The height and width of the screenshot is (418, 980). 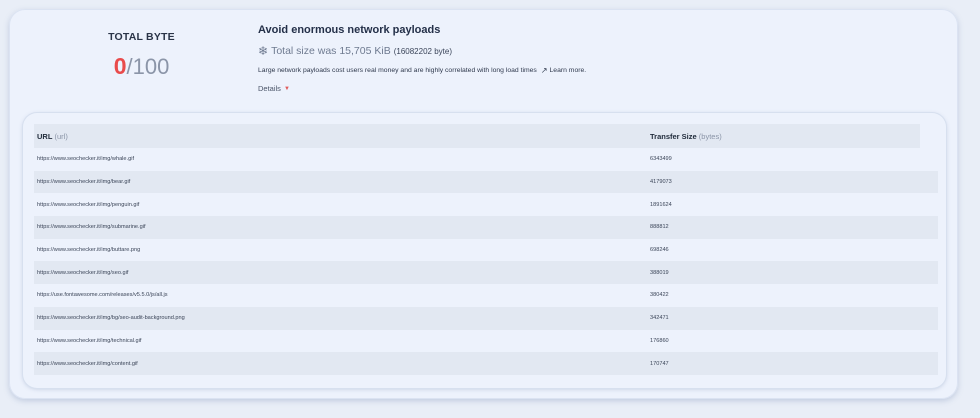 I want to click on total-size-text: Total size was 15,705 KiB, so click(x=331, y=51).